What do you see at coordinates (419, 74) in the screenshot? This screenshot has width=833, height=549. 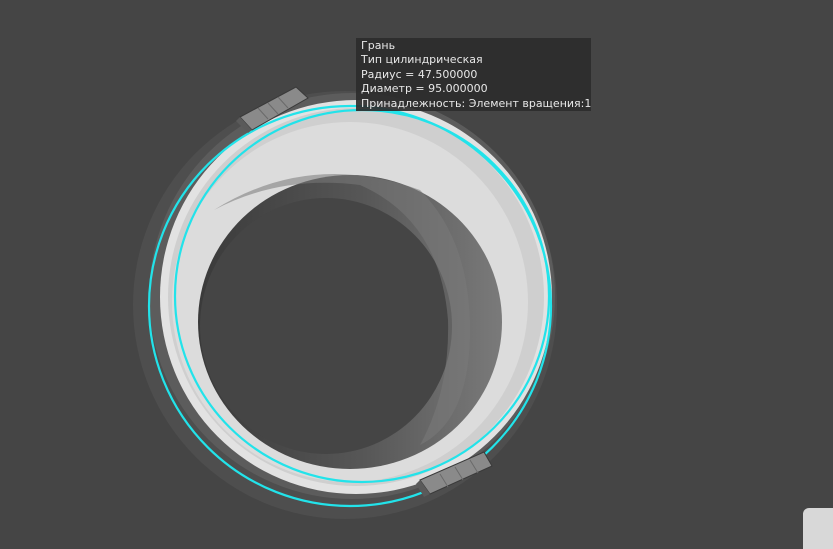 I see `tooltip-radius: Радиус = 47.500000` at bounding box center [419, 74].